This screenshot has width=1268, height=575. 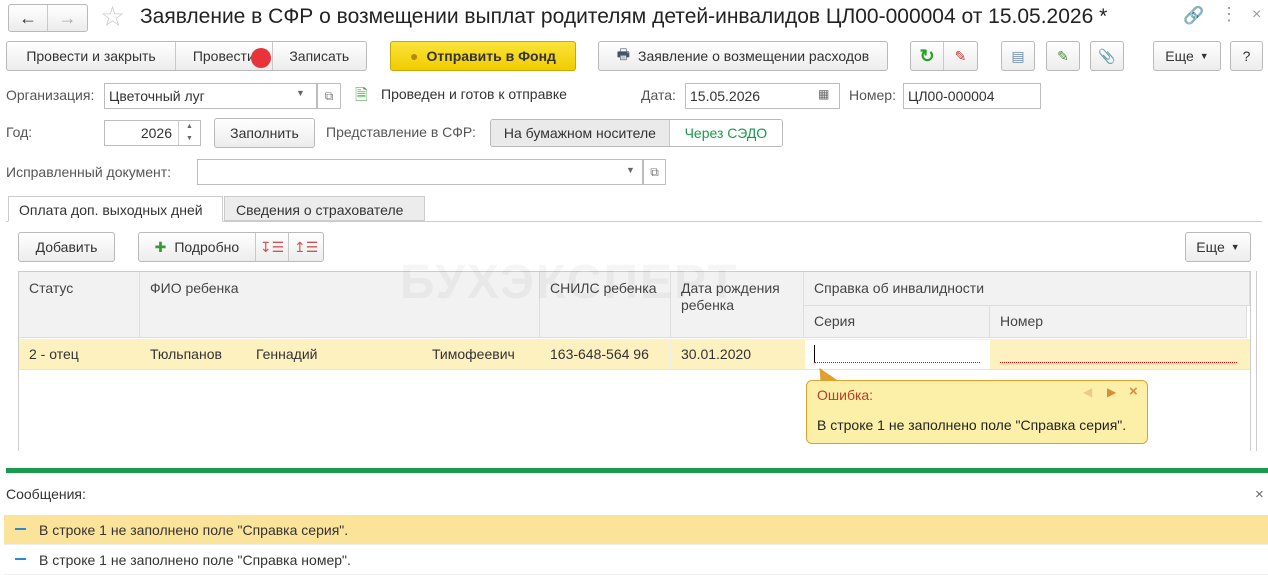 I want to click on table-more-button: Еще ▼, so click(x=1218, y=247).